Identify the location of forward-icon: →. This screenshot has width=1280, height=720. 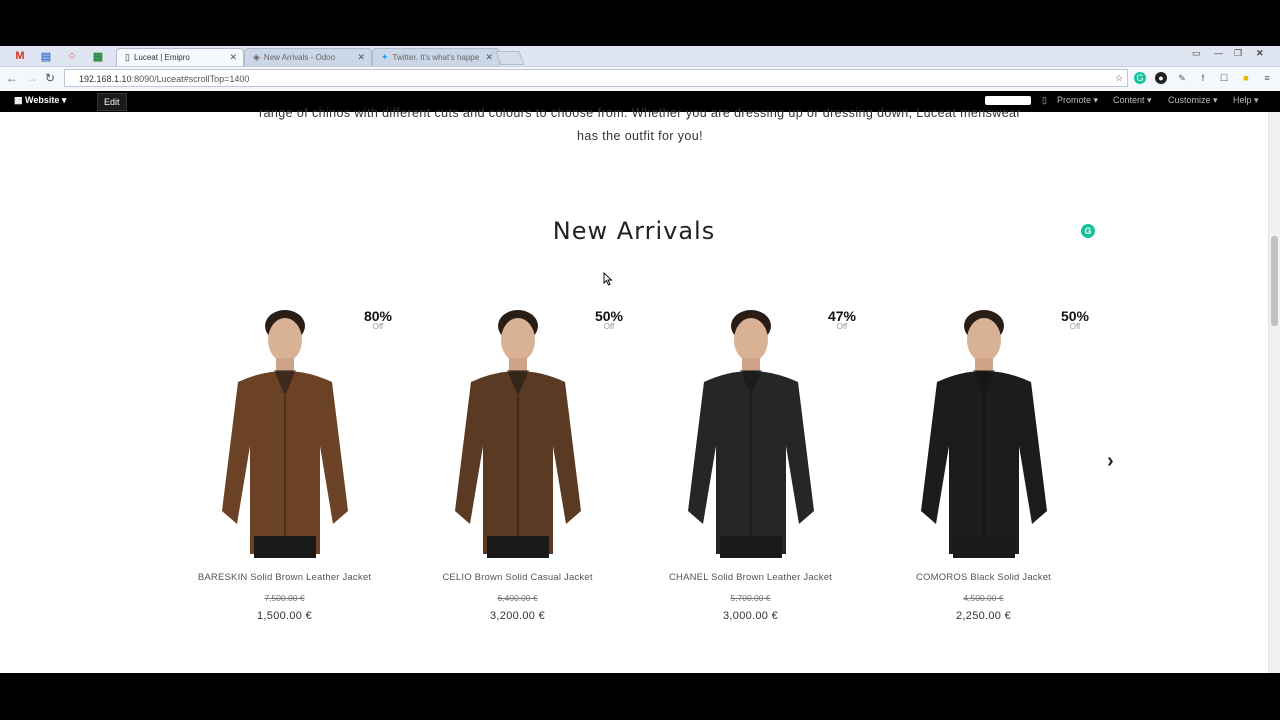
(32, 78).